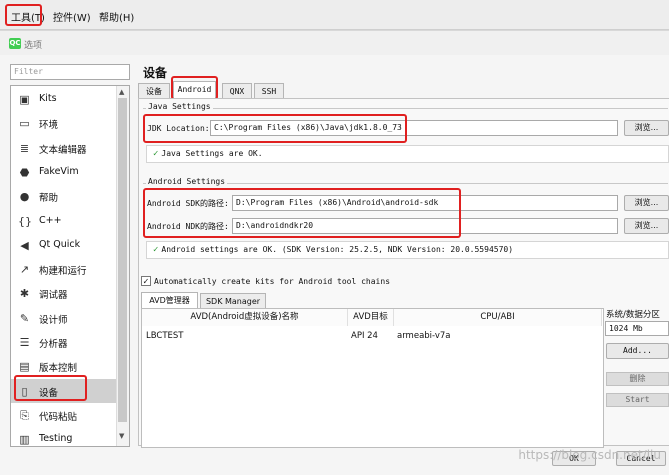 The image size is (669, 475). I want to click on help-icon: ●, so click(24, 197).